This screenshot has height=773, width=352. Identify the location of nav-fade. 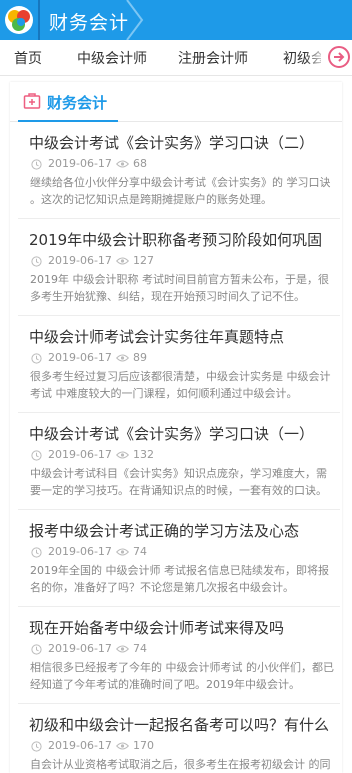
(316, 57).